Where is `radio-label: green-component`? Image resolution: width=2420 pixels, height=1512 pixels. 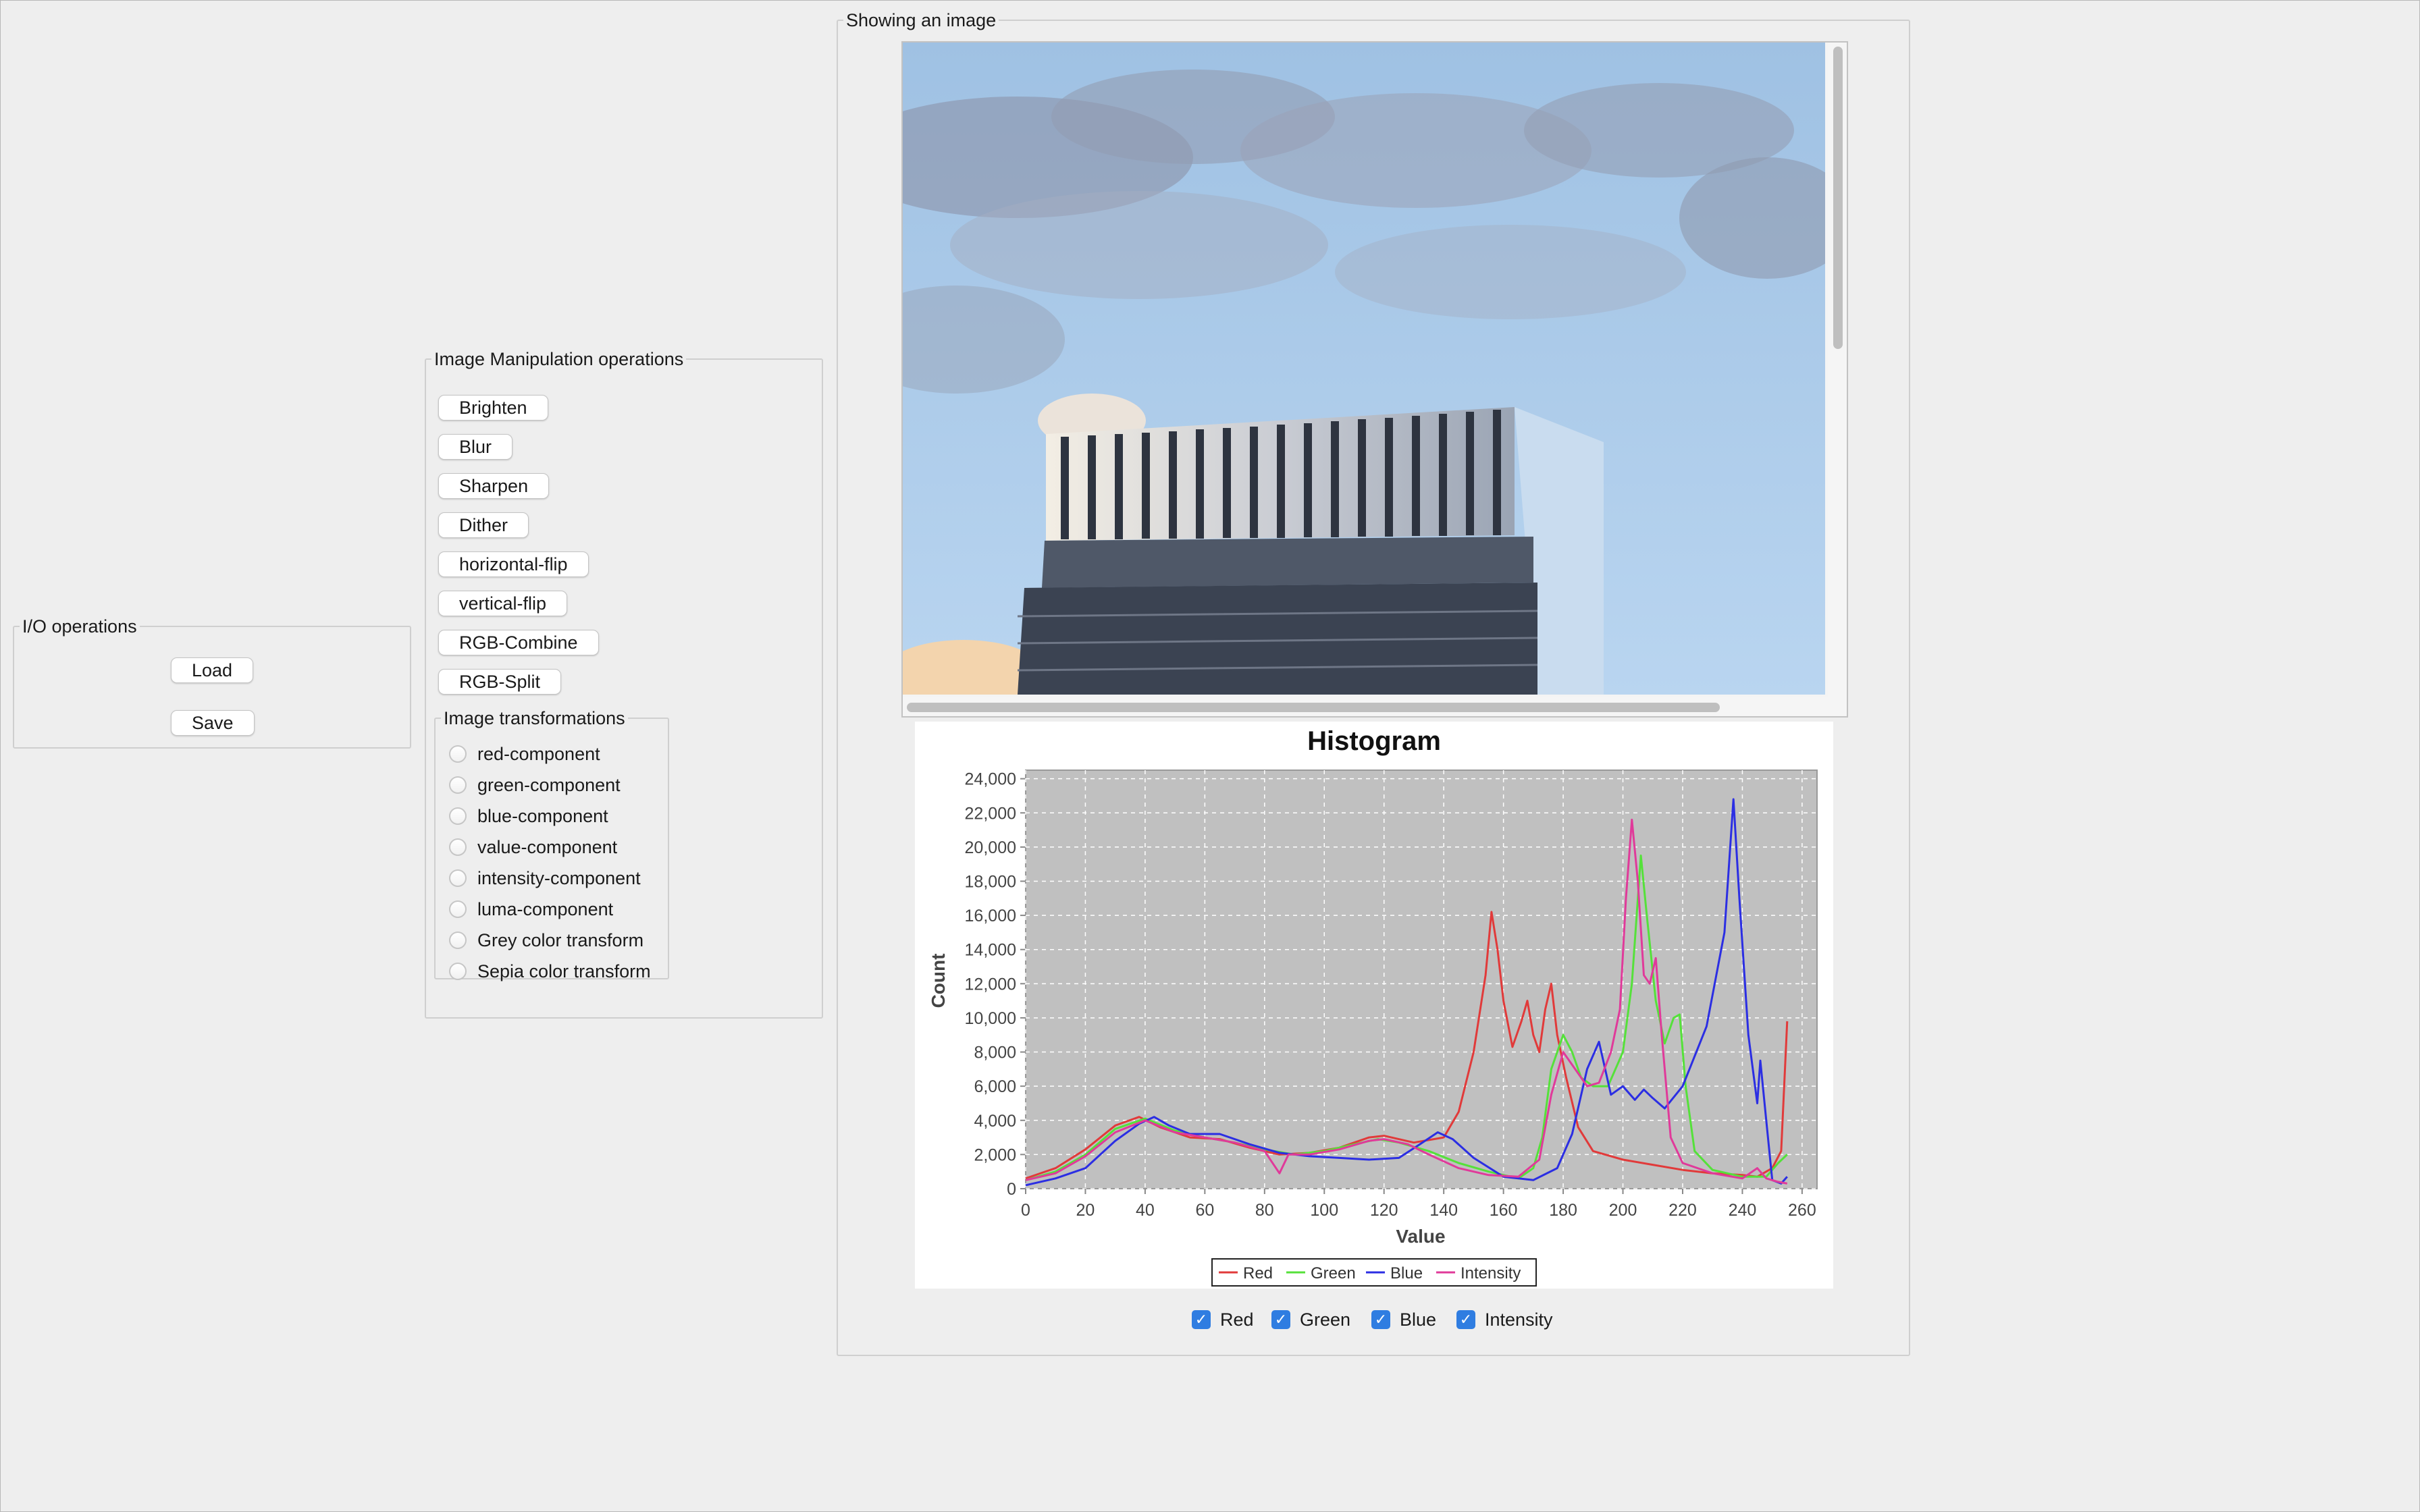 radio-label: green-component is located at coordinates (549, 784).